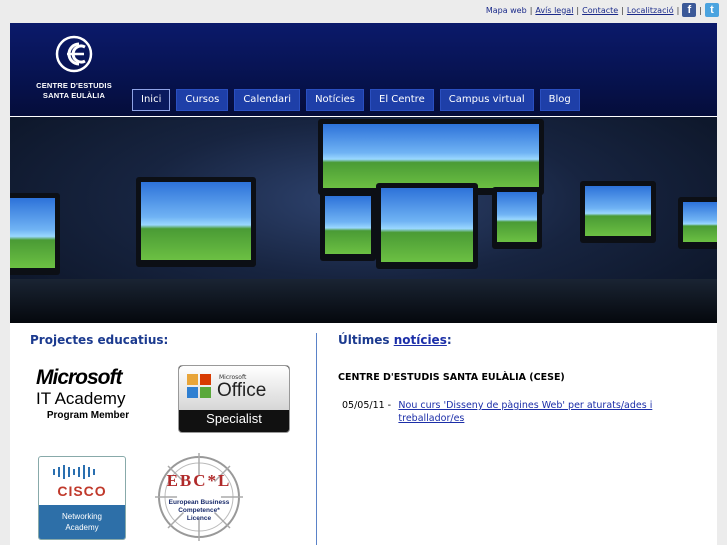  What do you see at coordinates (234, 418) in the screenshot?
I see `badge-line: Specialist` at bounding box center [234, 418].